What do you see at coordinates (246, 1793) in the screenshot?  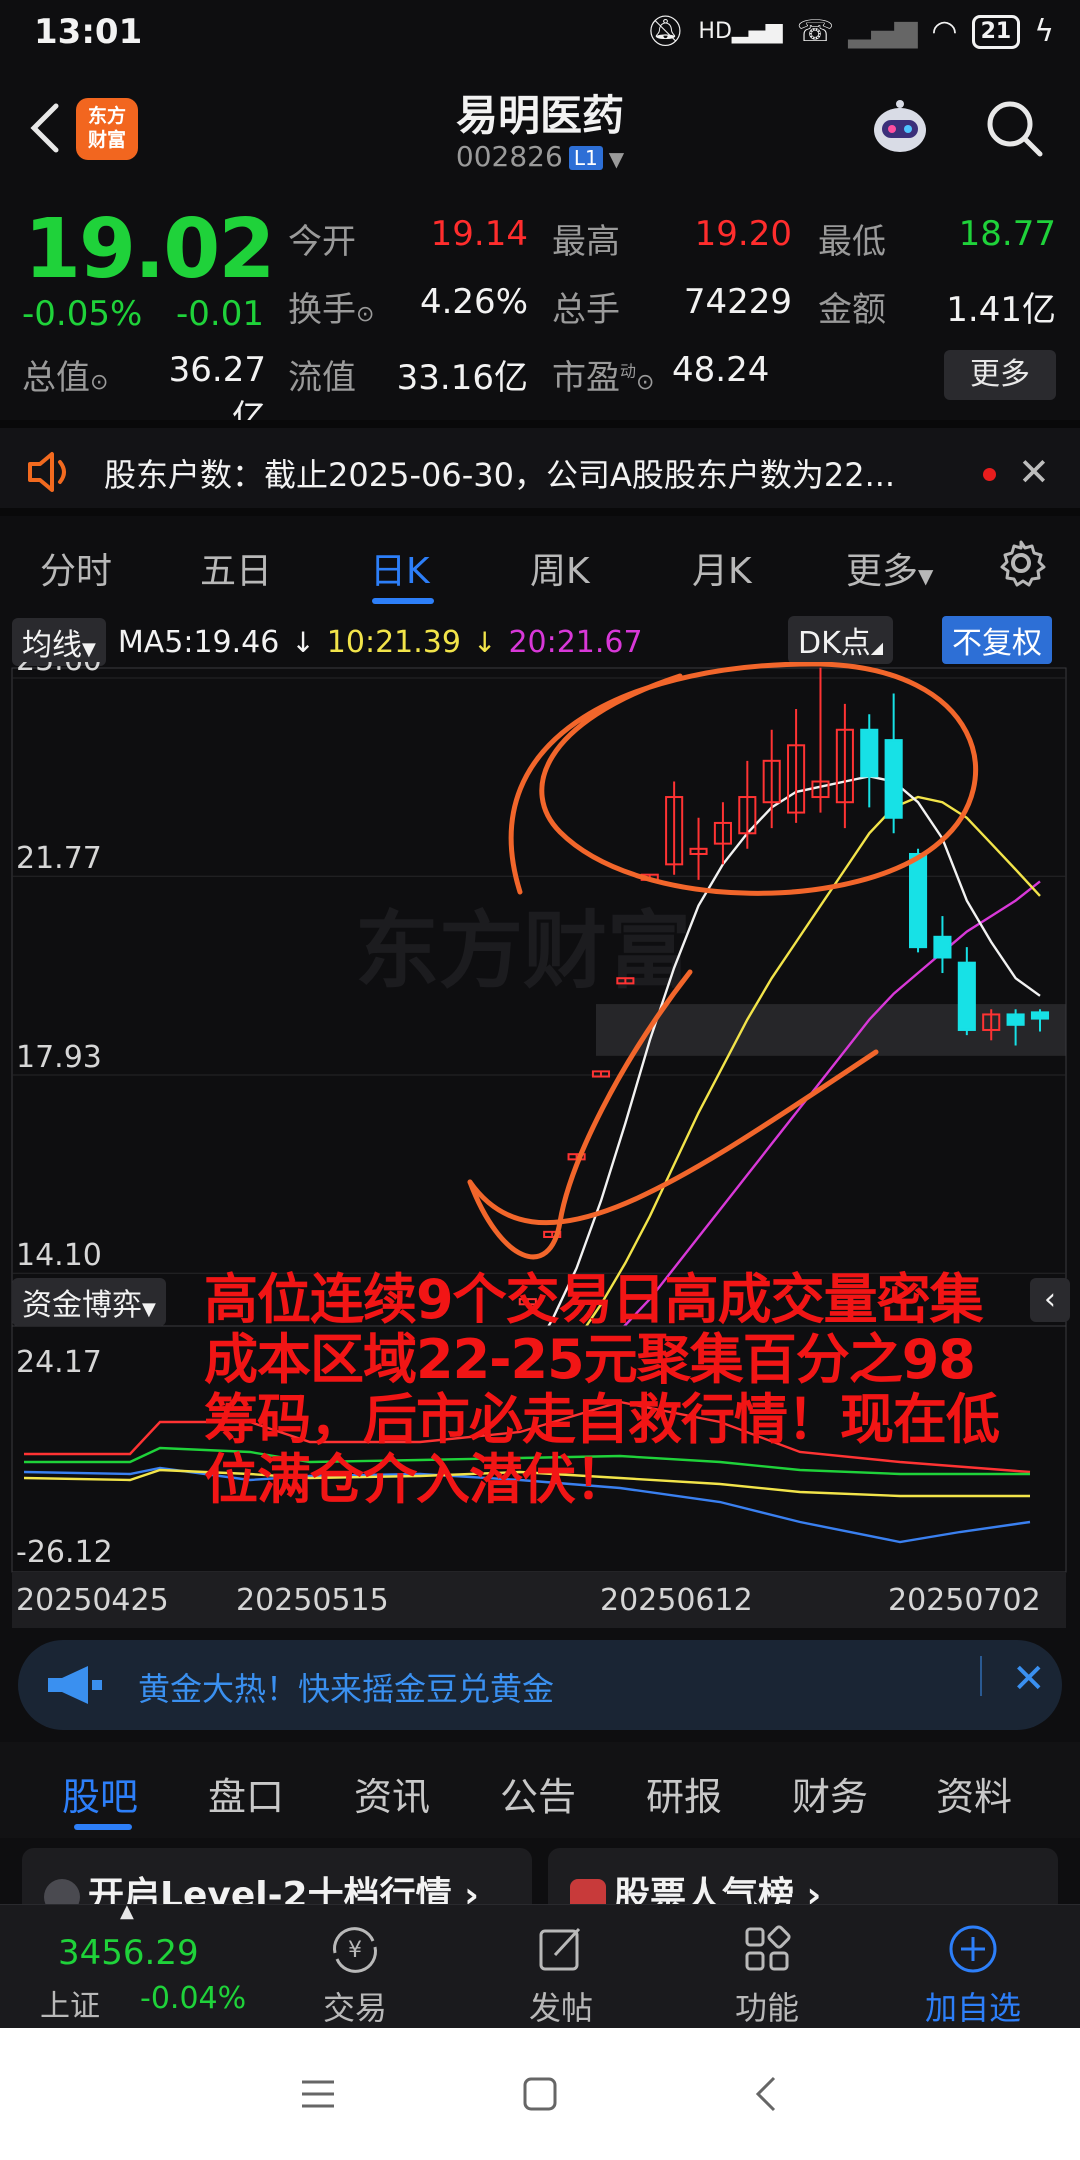 I see `tab-pankou: 盘口` at bounding box center [246, 1793].